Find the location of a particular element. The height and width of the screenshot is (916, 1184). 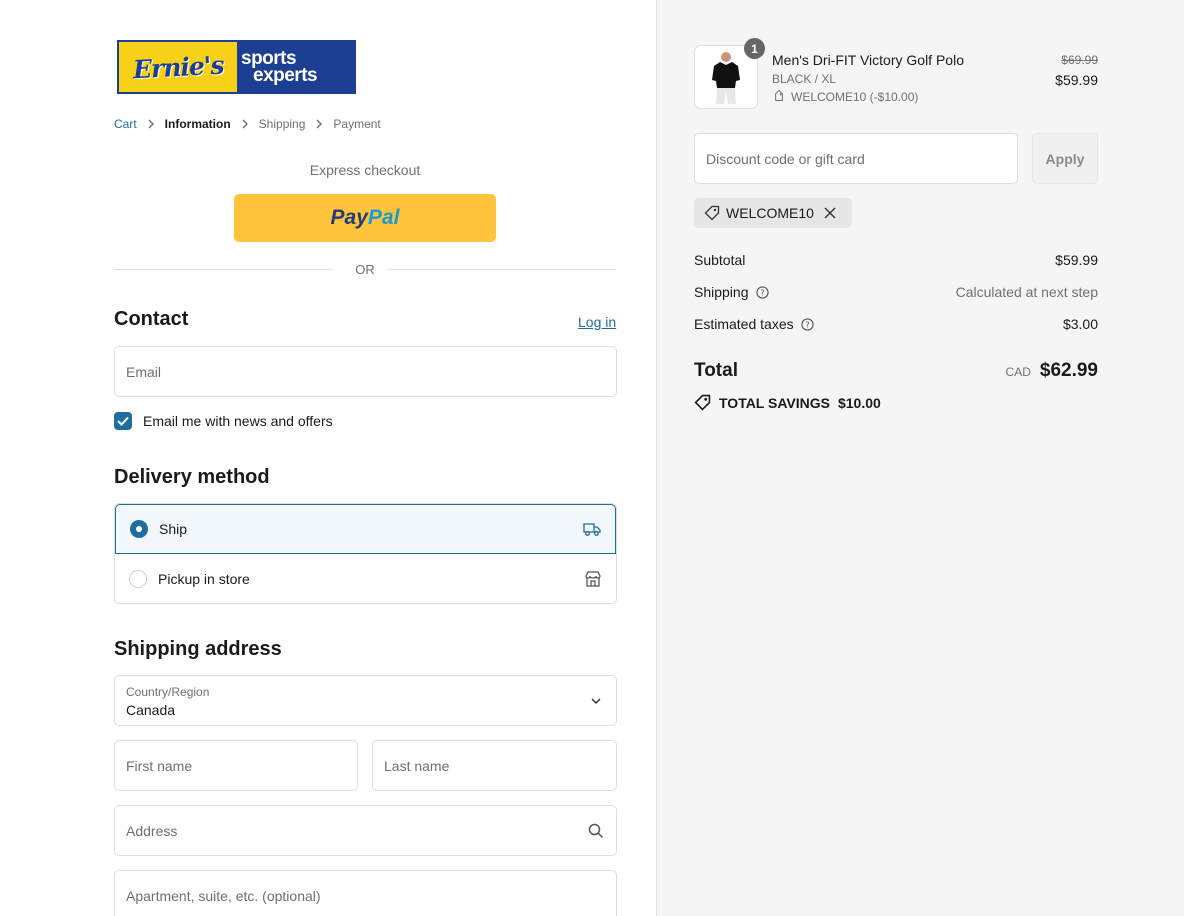

total-value: $62.99 is located at coordinates (1068, 370).